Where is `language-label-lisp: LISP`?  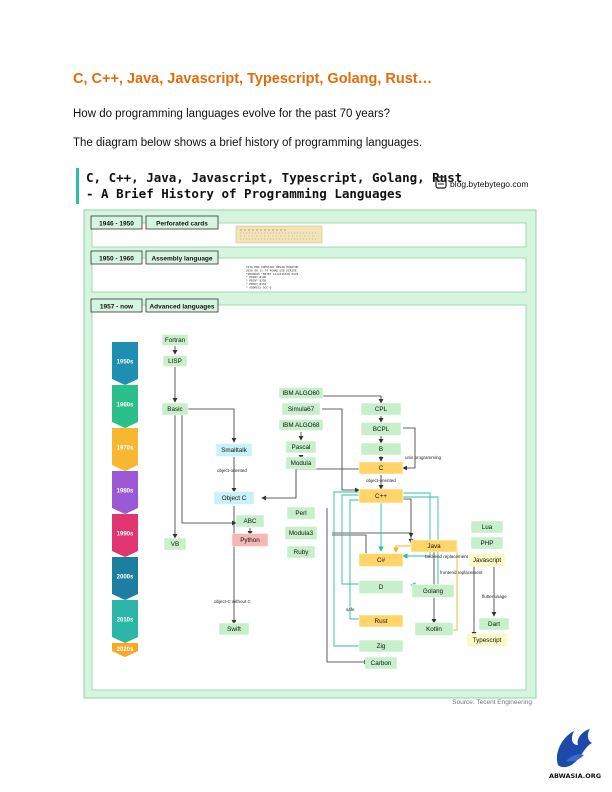
language-label-lisp: LISP is located at coordinates (175, 361).